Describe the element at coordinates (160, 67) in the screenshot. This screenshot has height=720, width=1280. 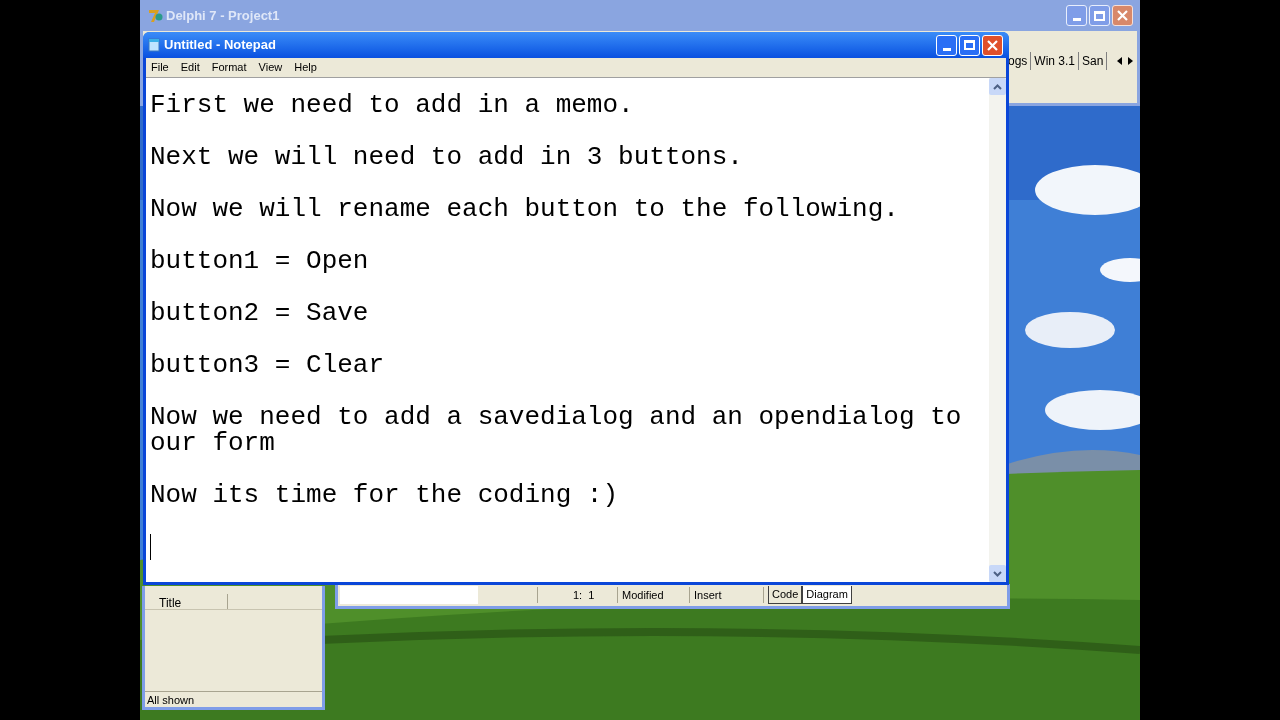
I see `menu-item: File` at that location.